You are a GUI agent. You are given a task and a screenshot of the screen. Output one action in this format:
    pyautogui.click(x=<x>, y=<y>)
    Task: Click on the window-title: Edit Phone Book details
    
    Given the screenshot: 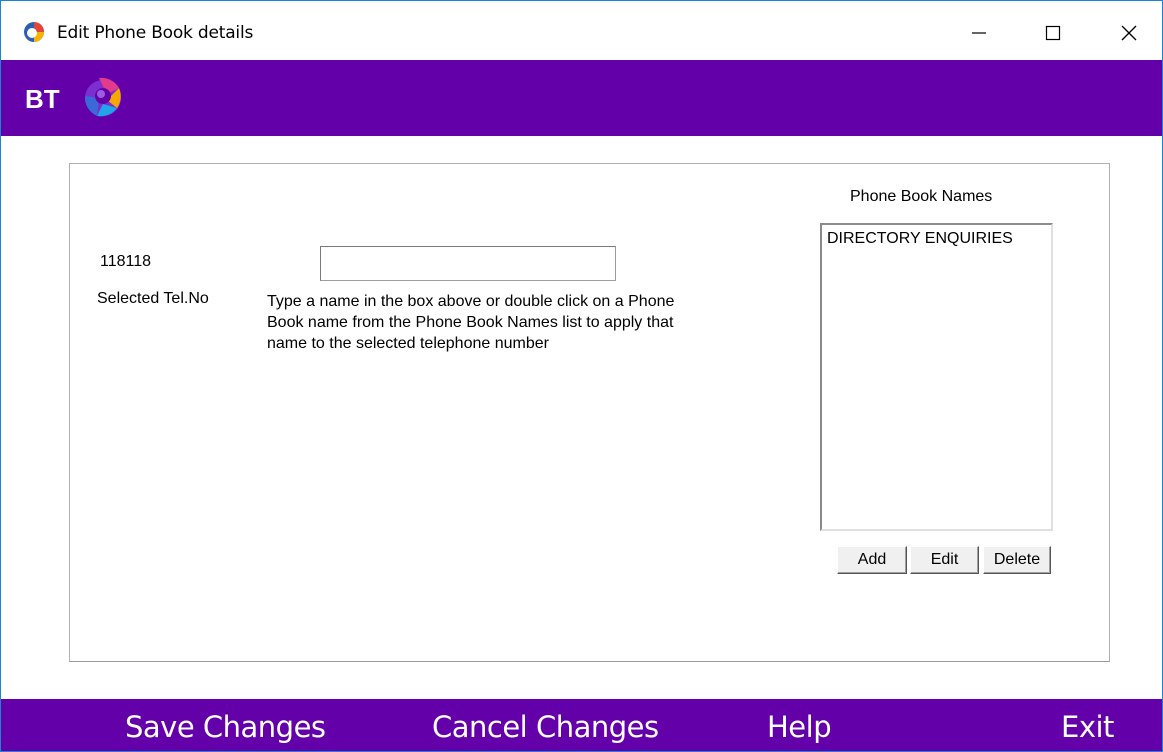 What is the action you would take?
    pyautogui.click(x=155, y=33)
    